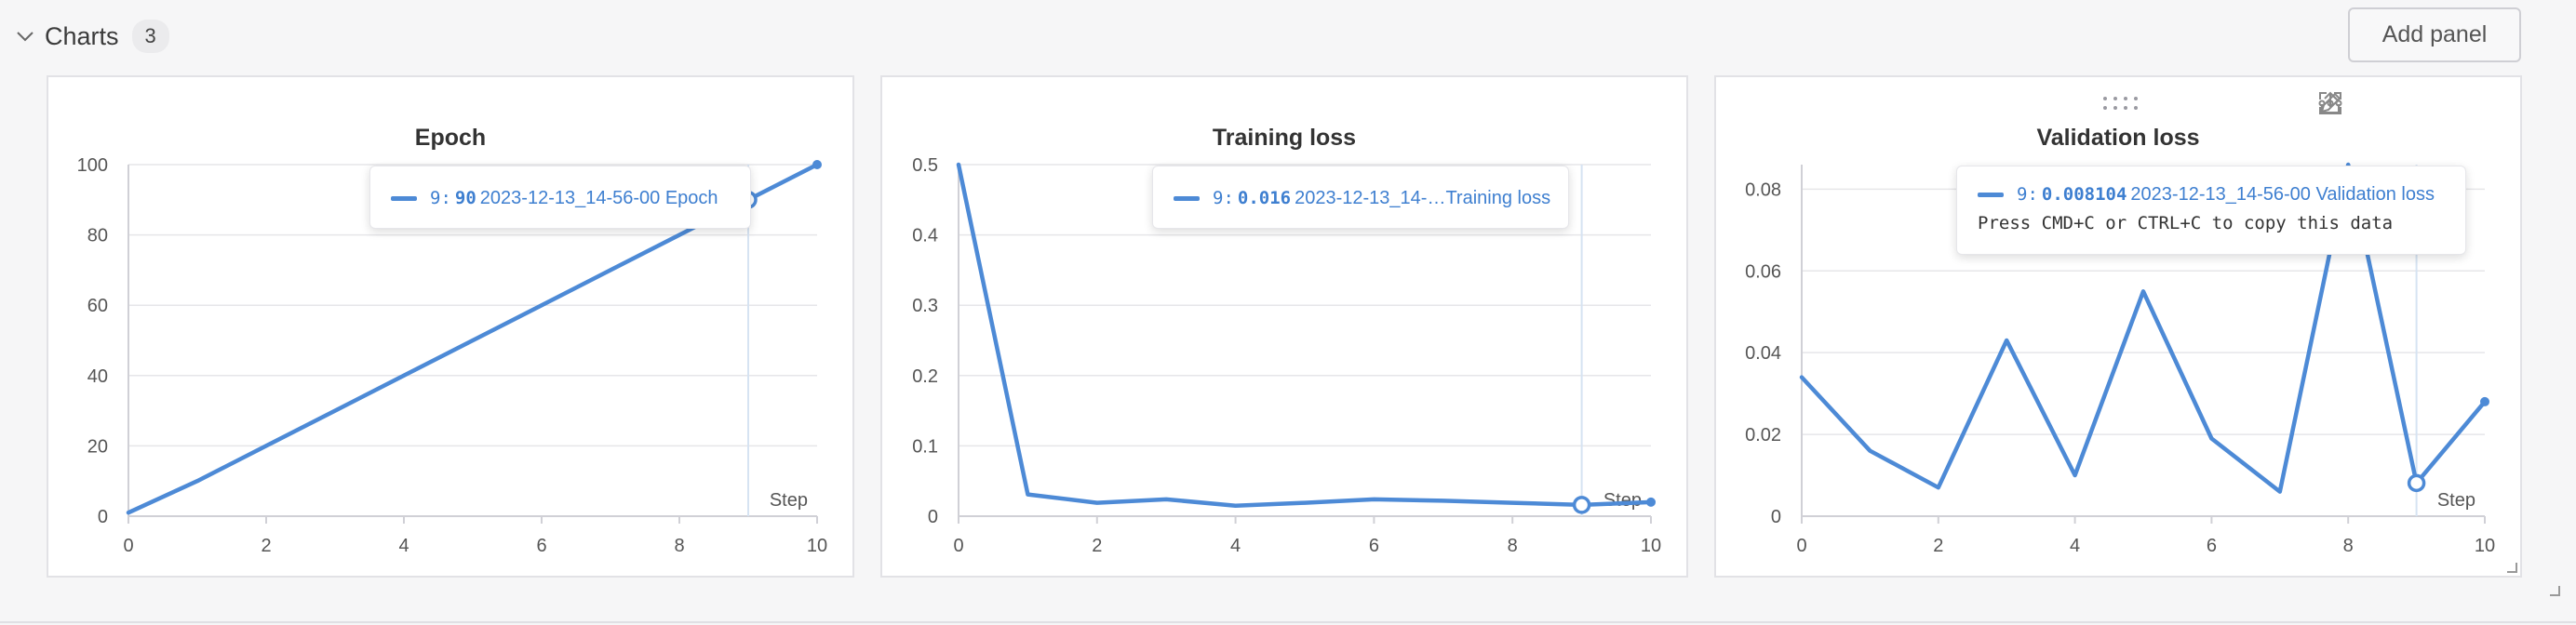 This screenshot has width=2576, height=625. What do you see at coordinates (925, 236) in the screenshot?
I see `y-tick-label: 0.4` at bounding box center [925, 236].